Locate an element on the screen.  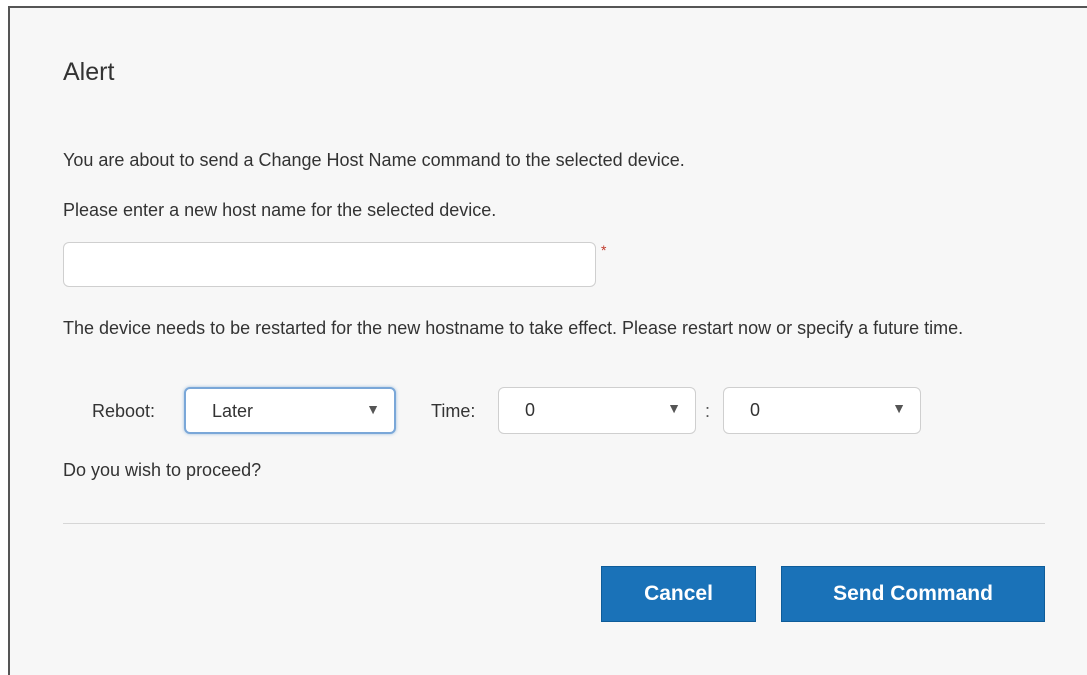
reboot-selected-value: Later is located at coordinates (233, 411).